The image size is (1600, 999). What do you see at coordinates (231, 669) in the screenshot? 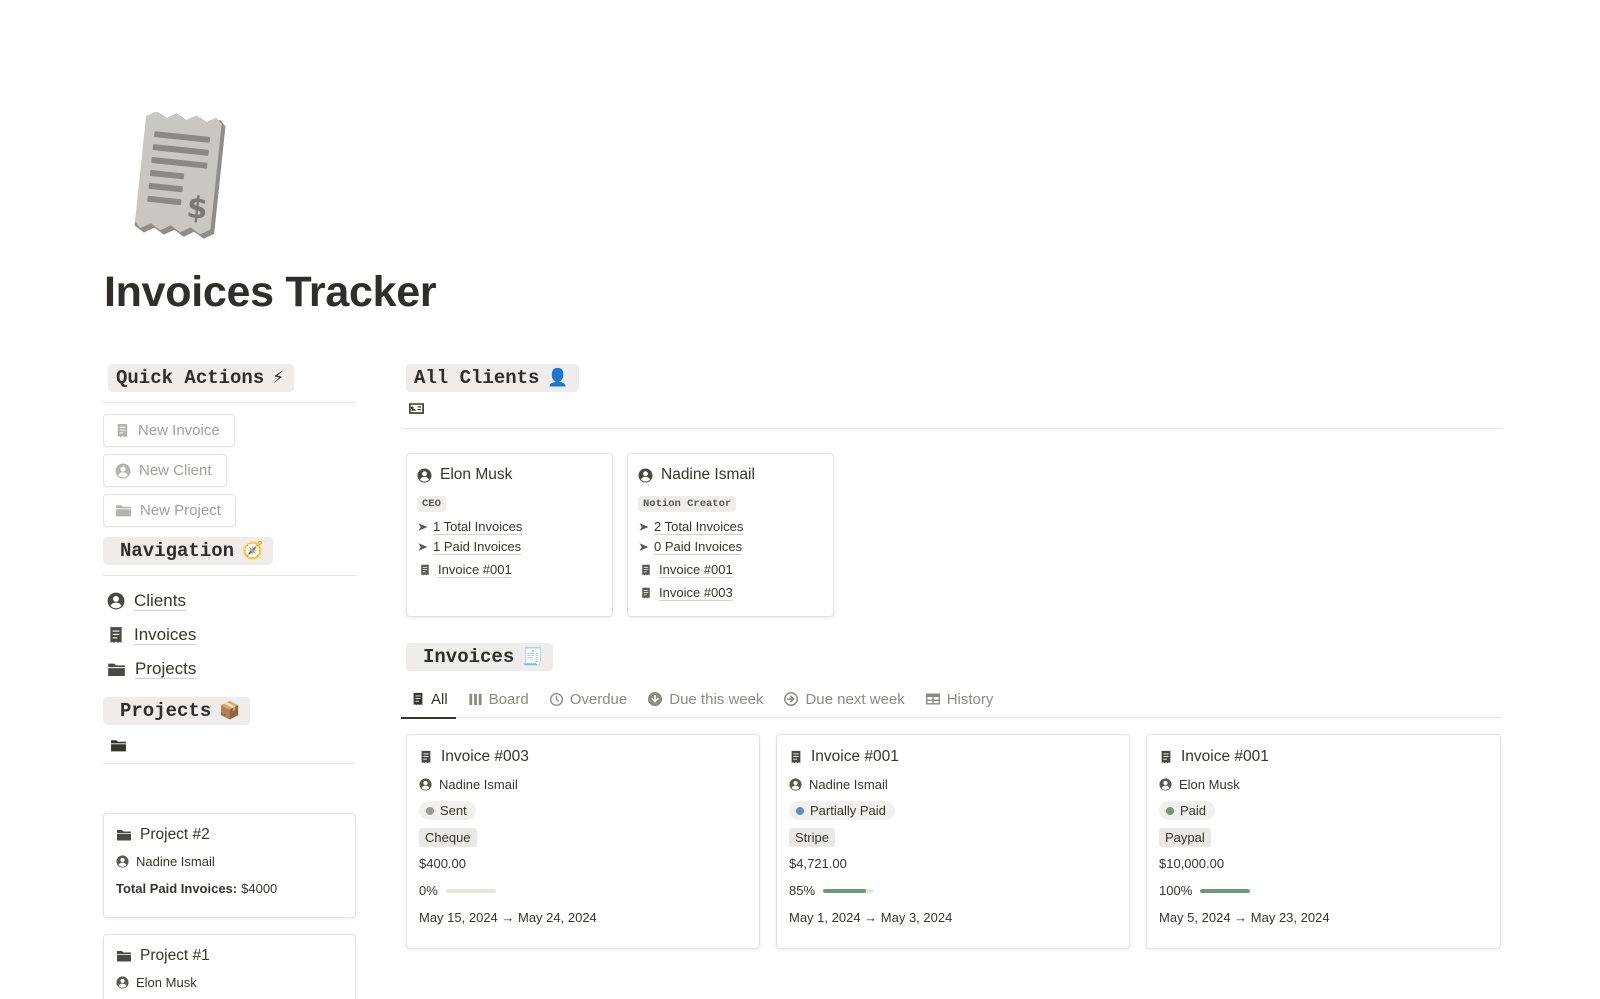
I see `nav-item-projects: Projects` at bounding box center [231, 669].